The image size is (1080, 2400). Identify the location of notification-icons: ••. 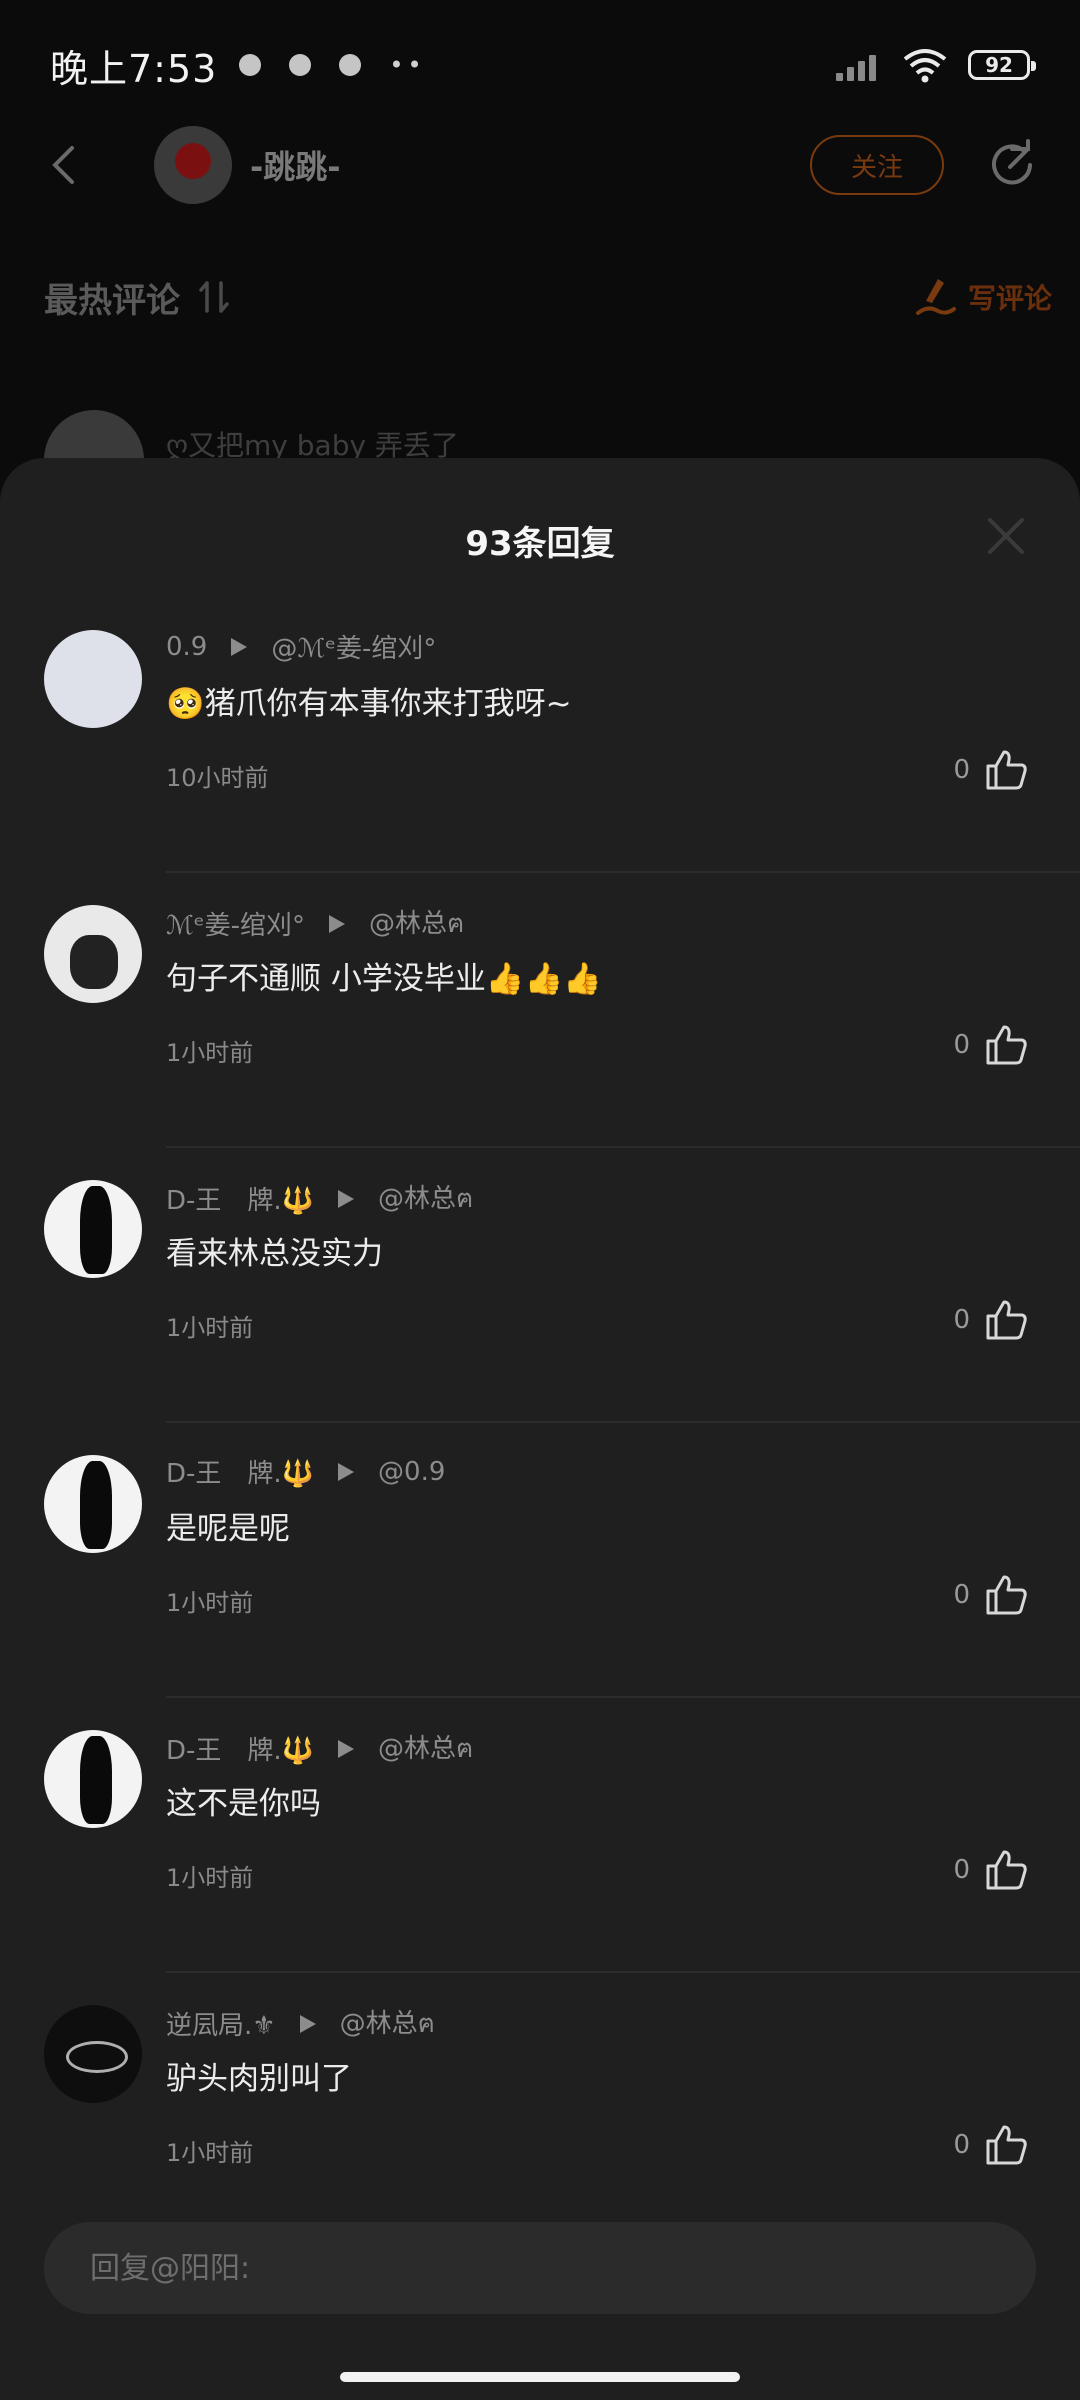
(332, 65).